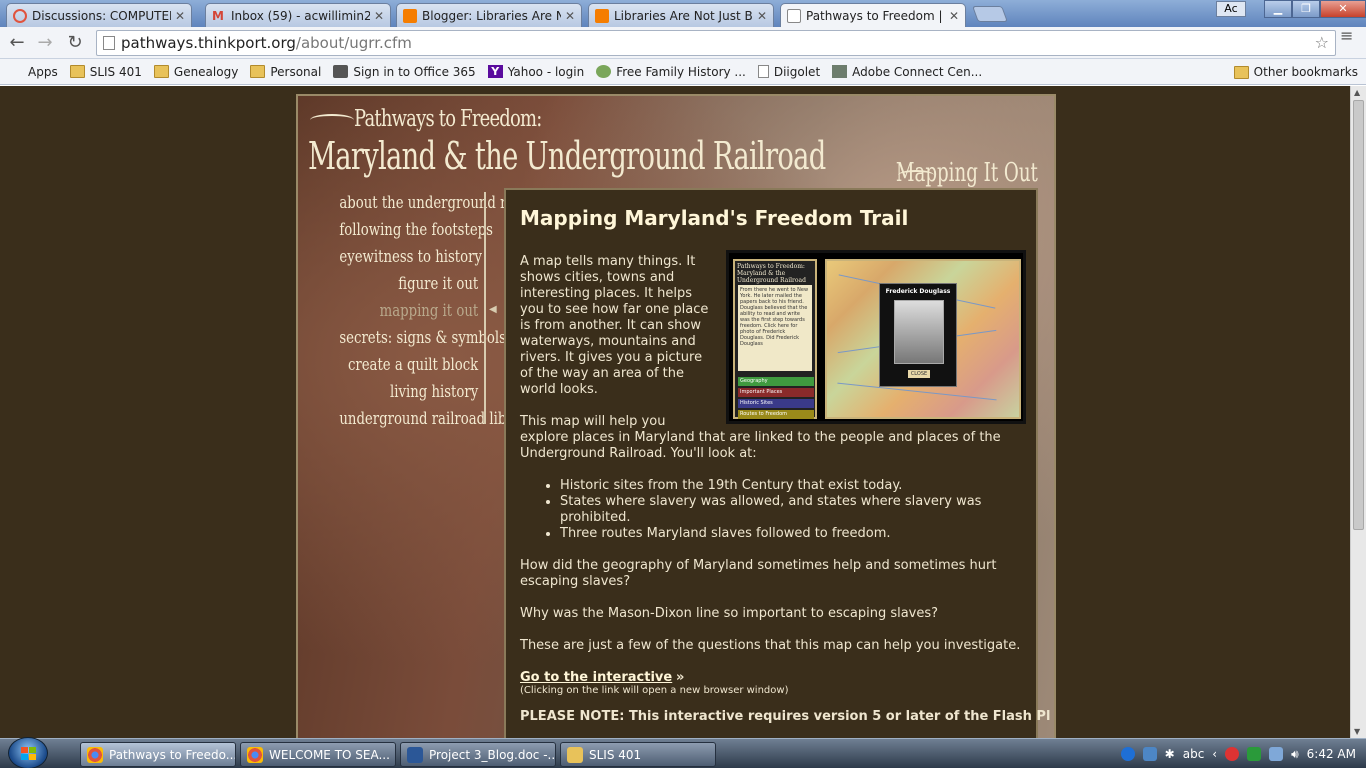 The image size is (1366, 768). I want to click on nav-quilt-block: create a quilt block, so click(412, 365).